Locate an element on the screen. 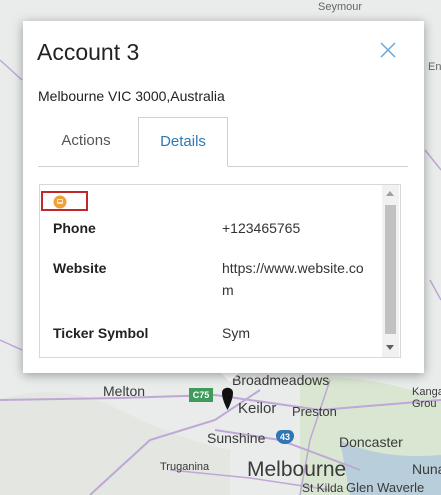 Image resolution: width=441 pixels, height=495 pixels. scroll-up-arrow-icon is located at coordinates (390, 193).